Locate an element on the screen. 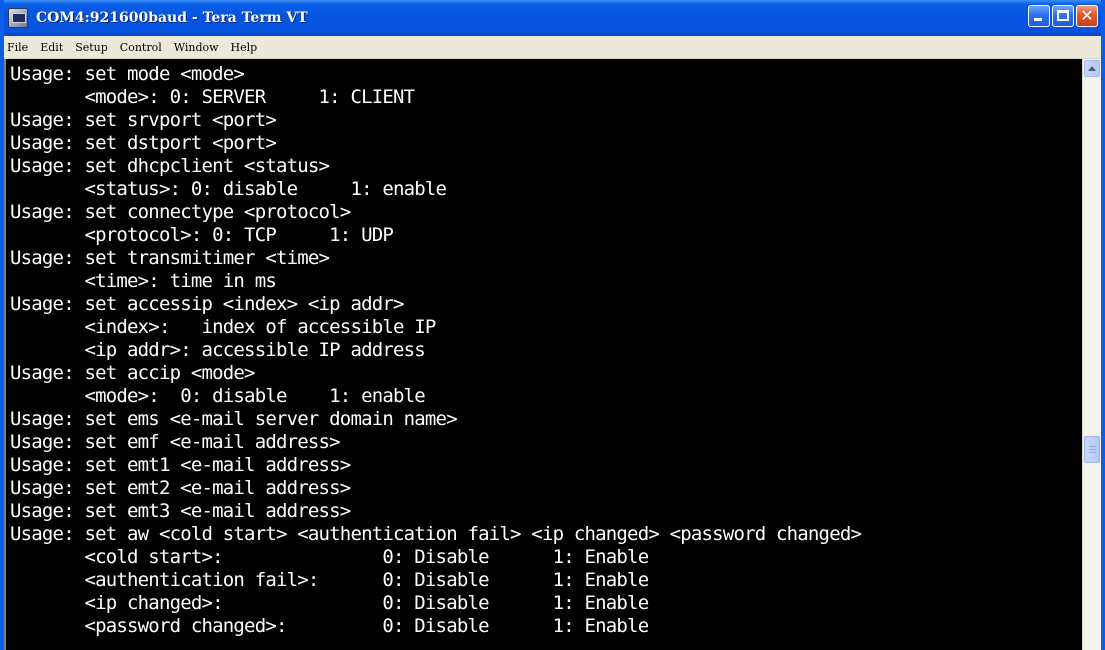 The width and height of the screenshot is (1105, 650). menu-window: Window is located at coordinates (196, 47).